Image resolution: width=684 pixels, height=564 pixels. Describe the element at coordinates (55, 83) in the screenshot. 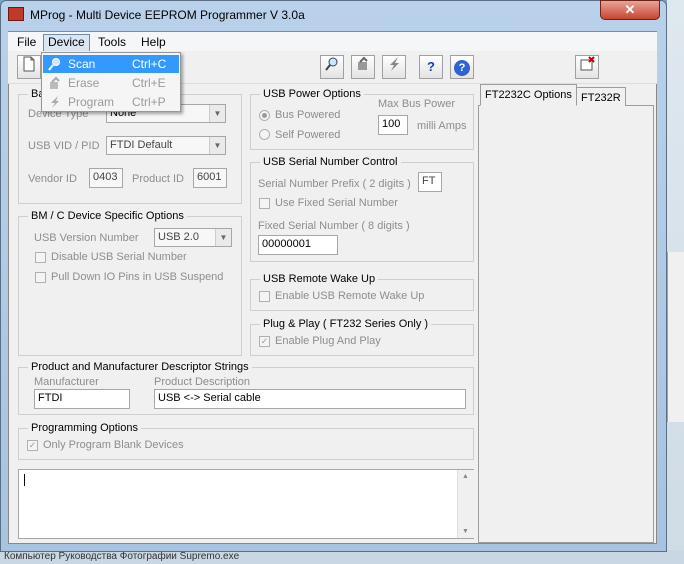

I see `eraser-icon` at that location.